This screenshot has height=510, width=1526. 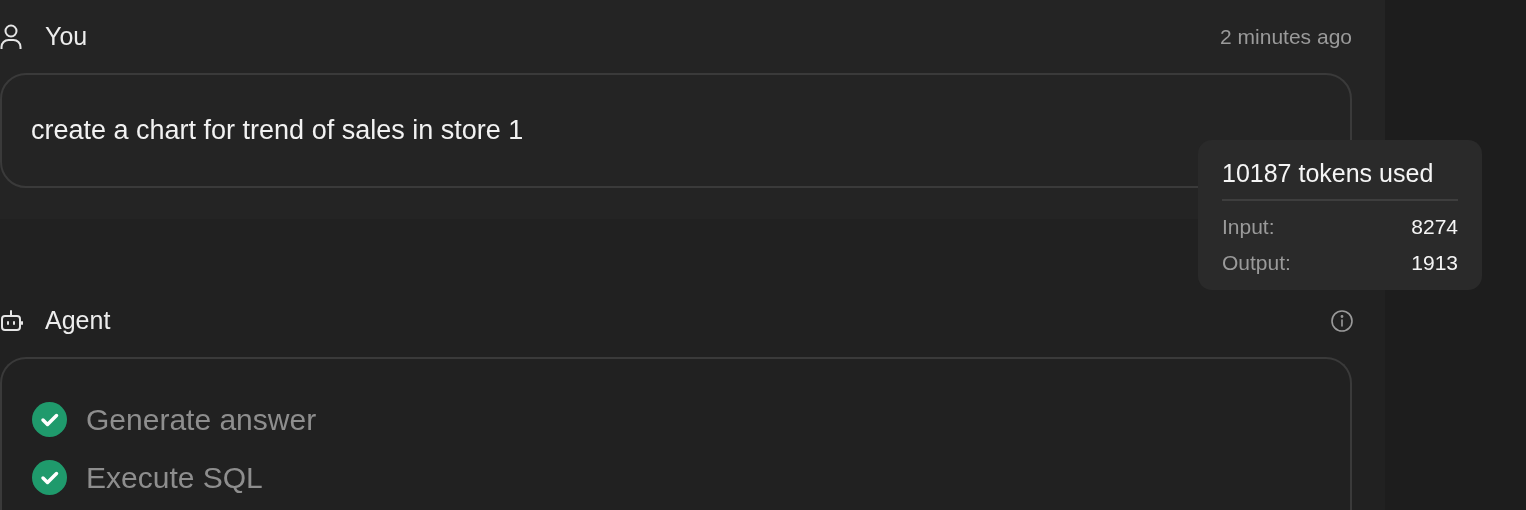 I want to click on author-name: Agent, so click(x=78, y=321).